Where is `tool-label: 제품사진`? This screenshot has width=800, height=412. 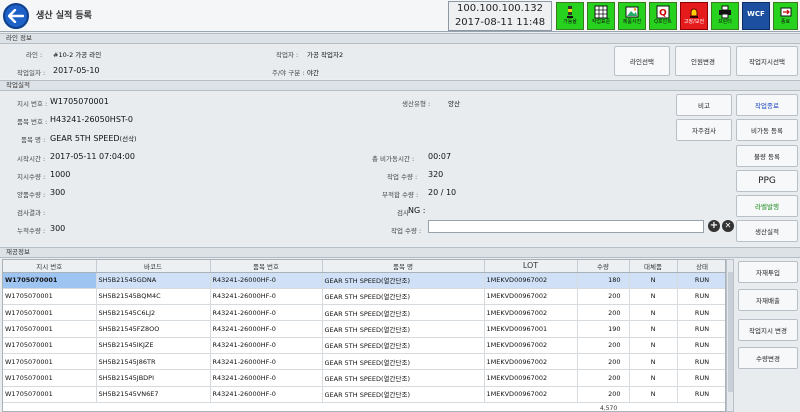
tool-label: 제품사진 is located at coordinates (632, 22).